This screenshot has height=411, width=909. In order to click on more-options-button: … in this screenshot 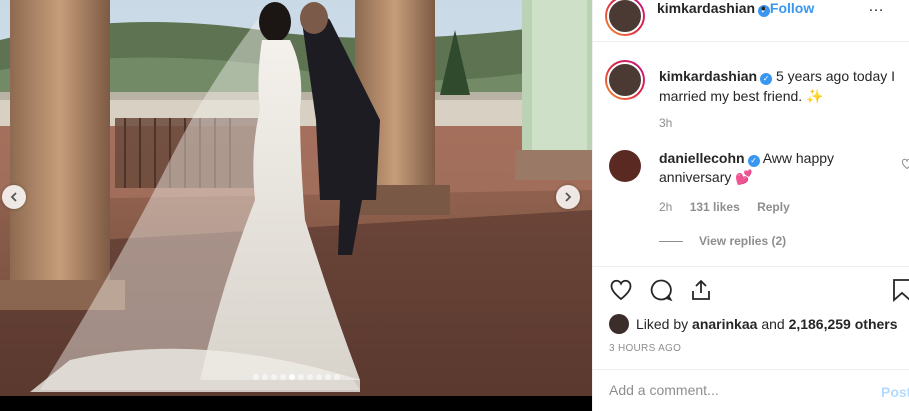, I will do `click(876, 8)`.